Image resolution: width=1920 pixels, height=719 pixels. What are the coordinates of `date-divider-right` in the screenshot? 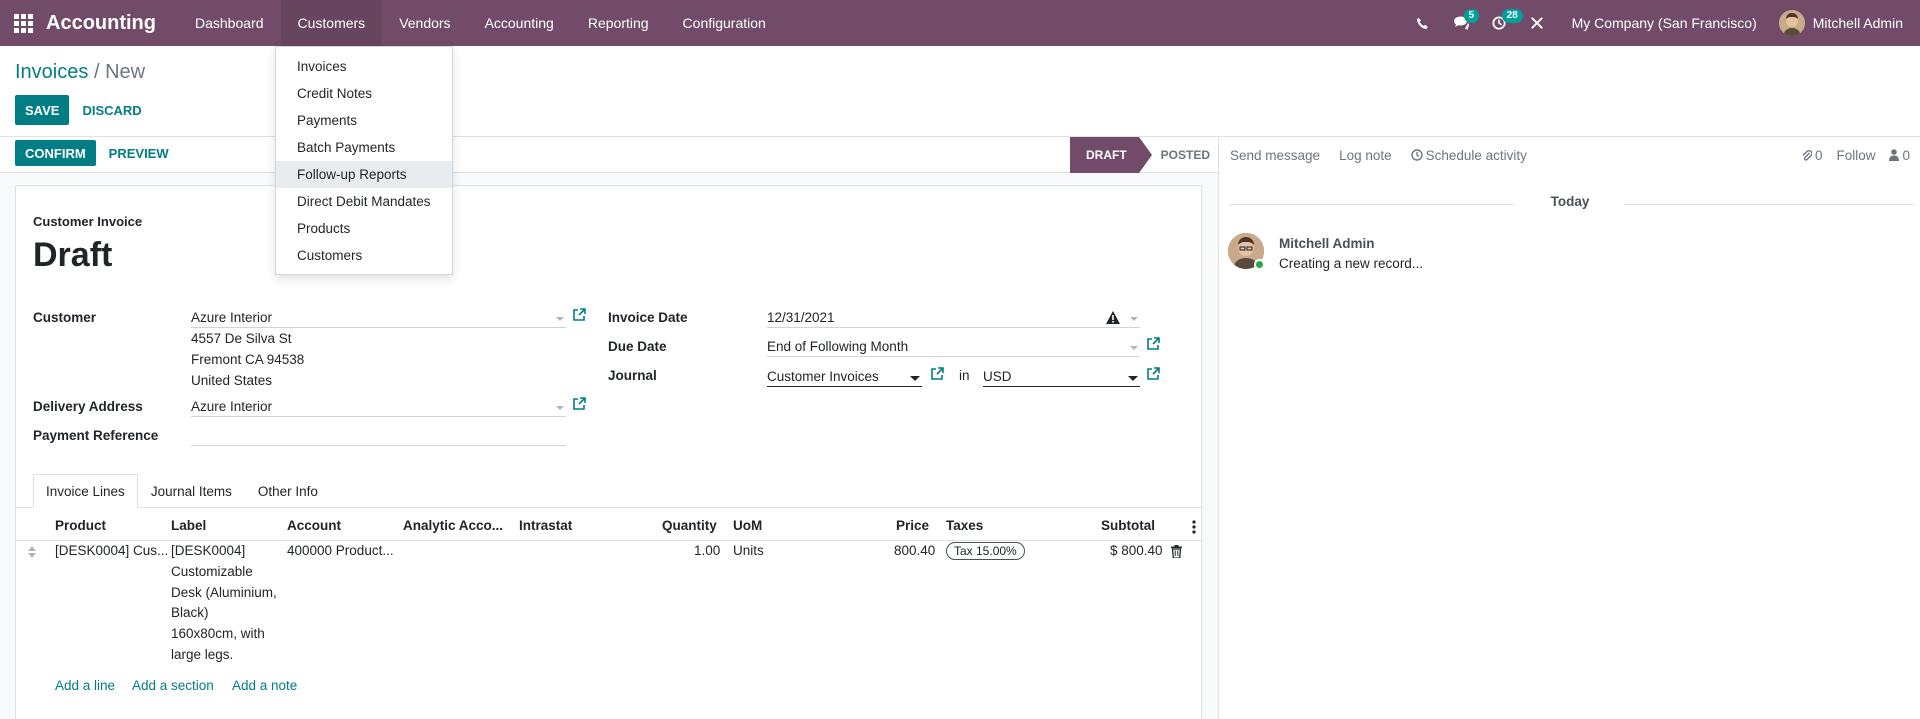 It's located at (1769, 204).